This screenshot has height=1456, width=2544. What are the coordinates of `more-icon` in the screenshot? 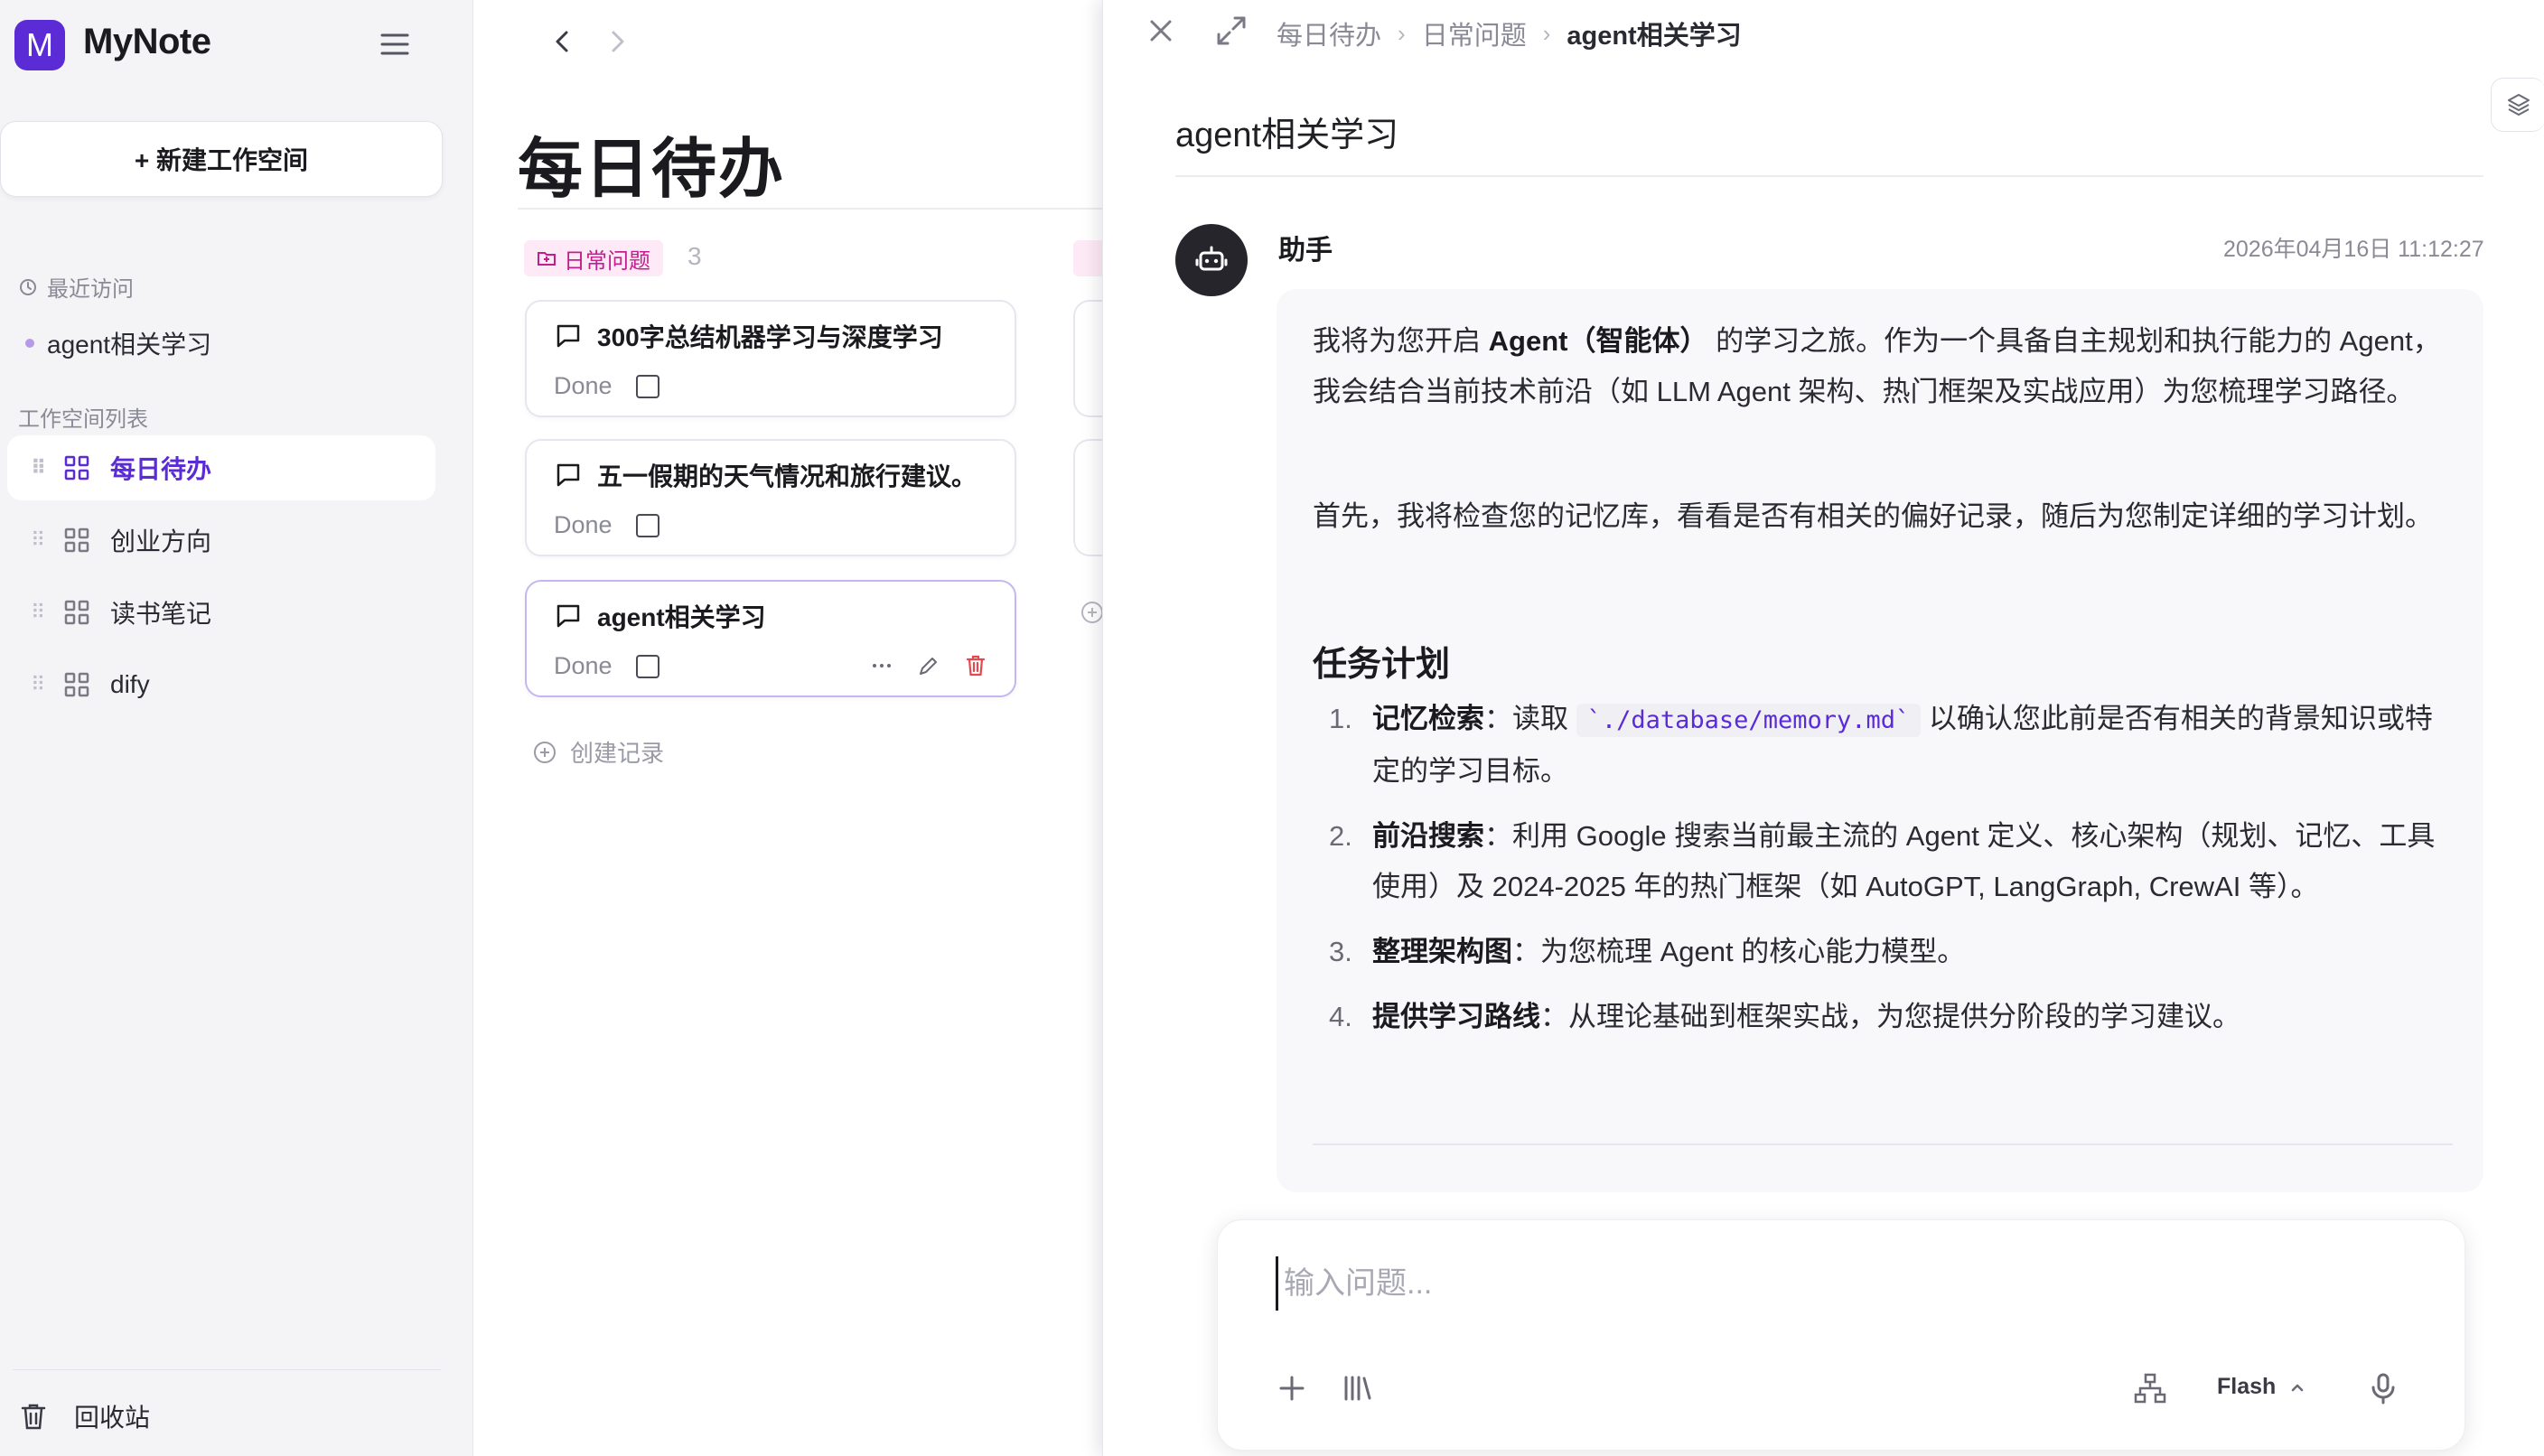 It's located at (881, 665).